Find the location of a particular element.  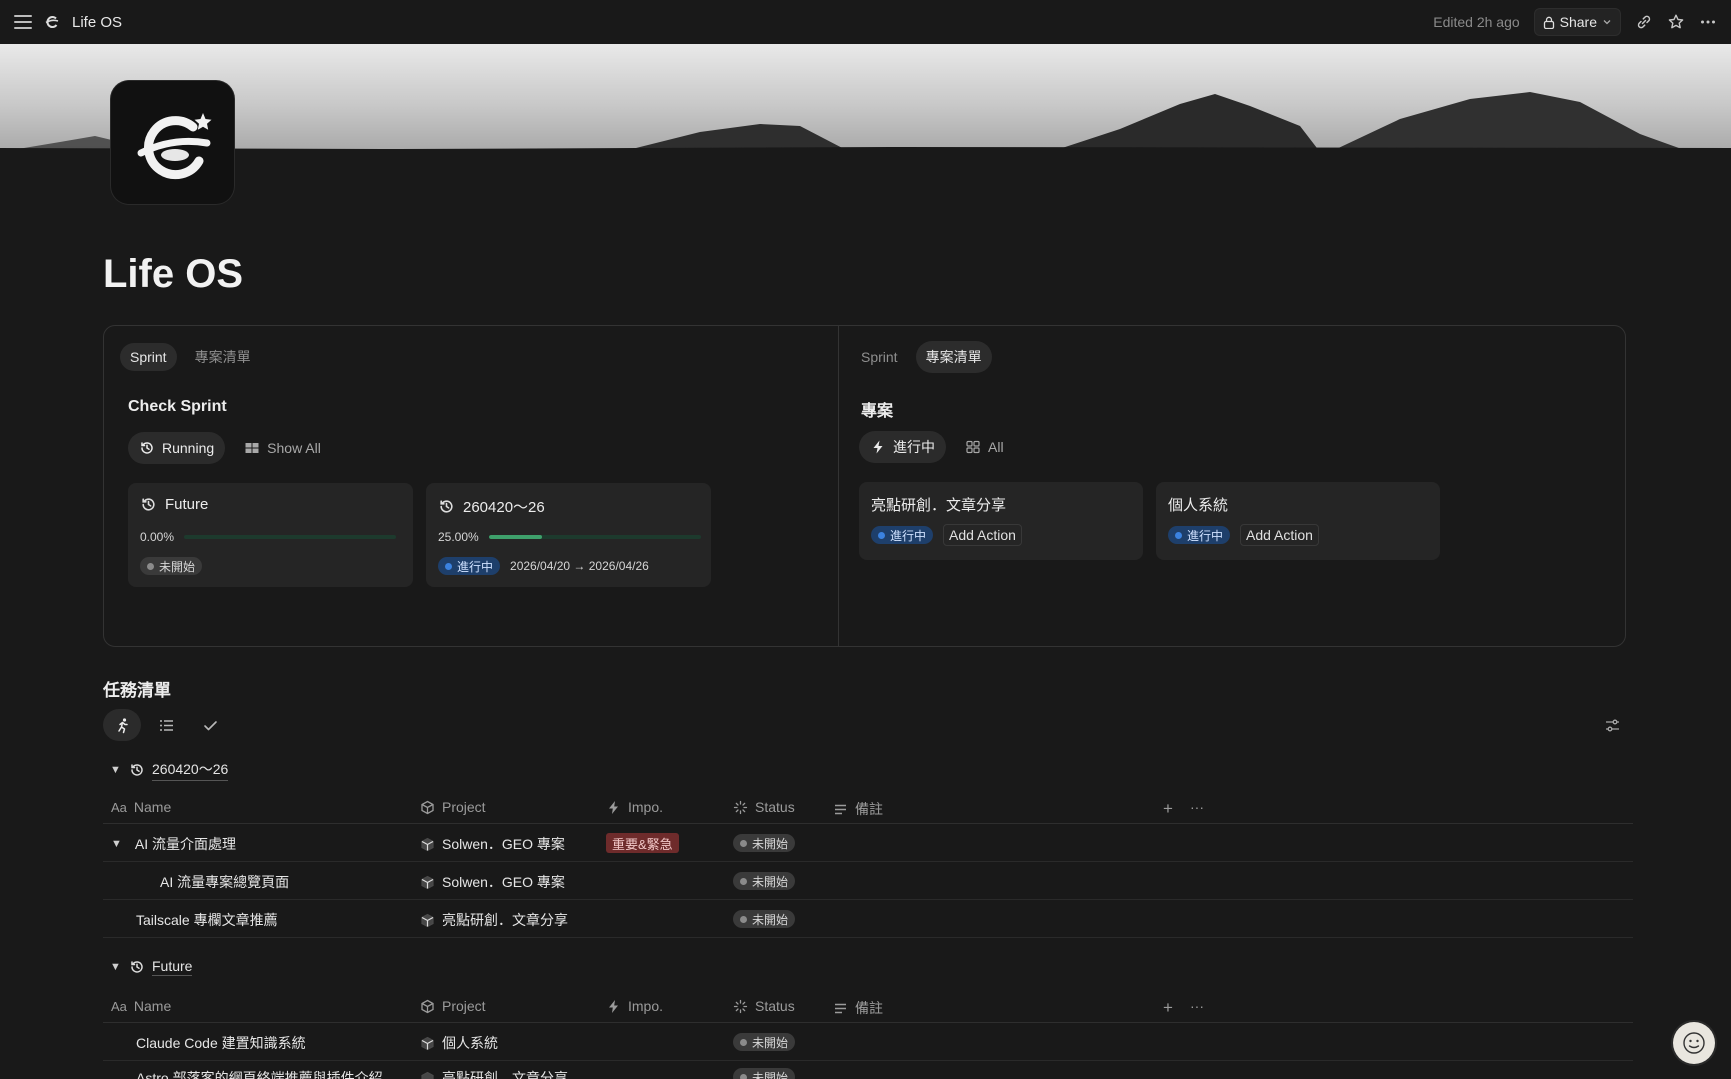

filter-running: Running is located at coordinates (177, 448).